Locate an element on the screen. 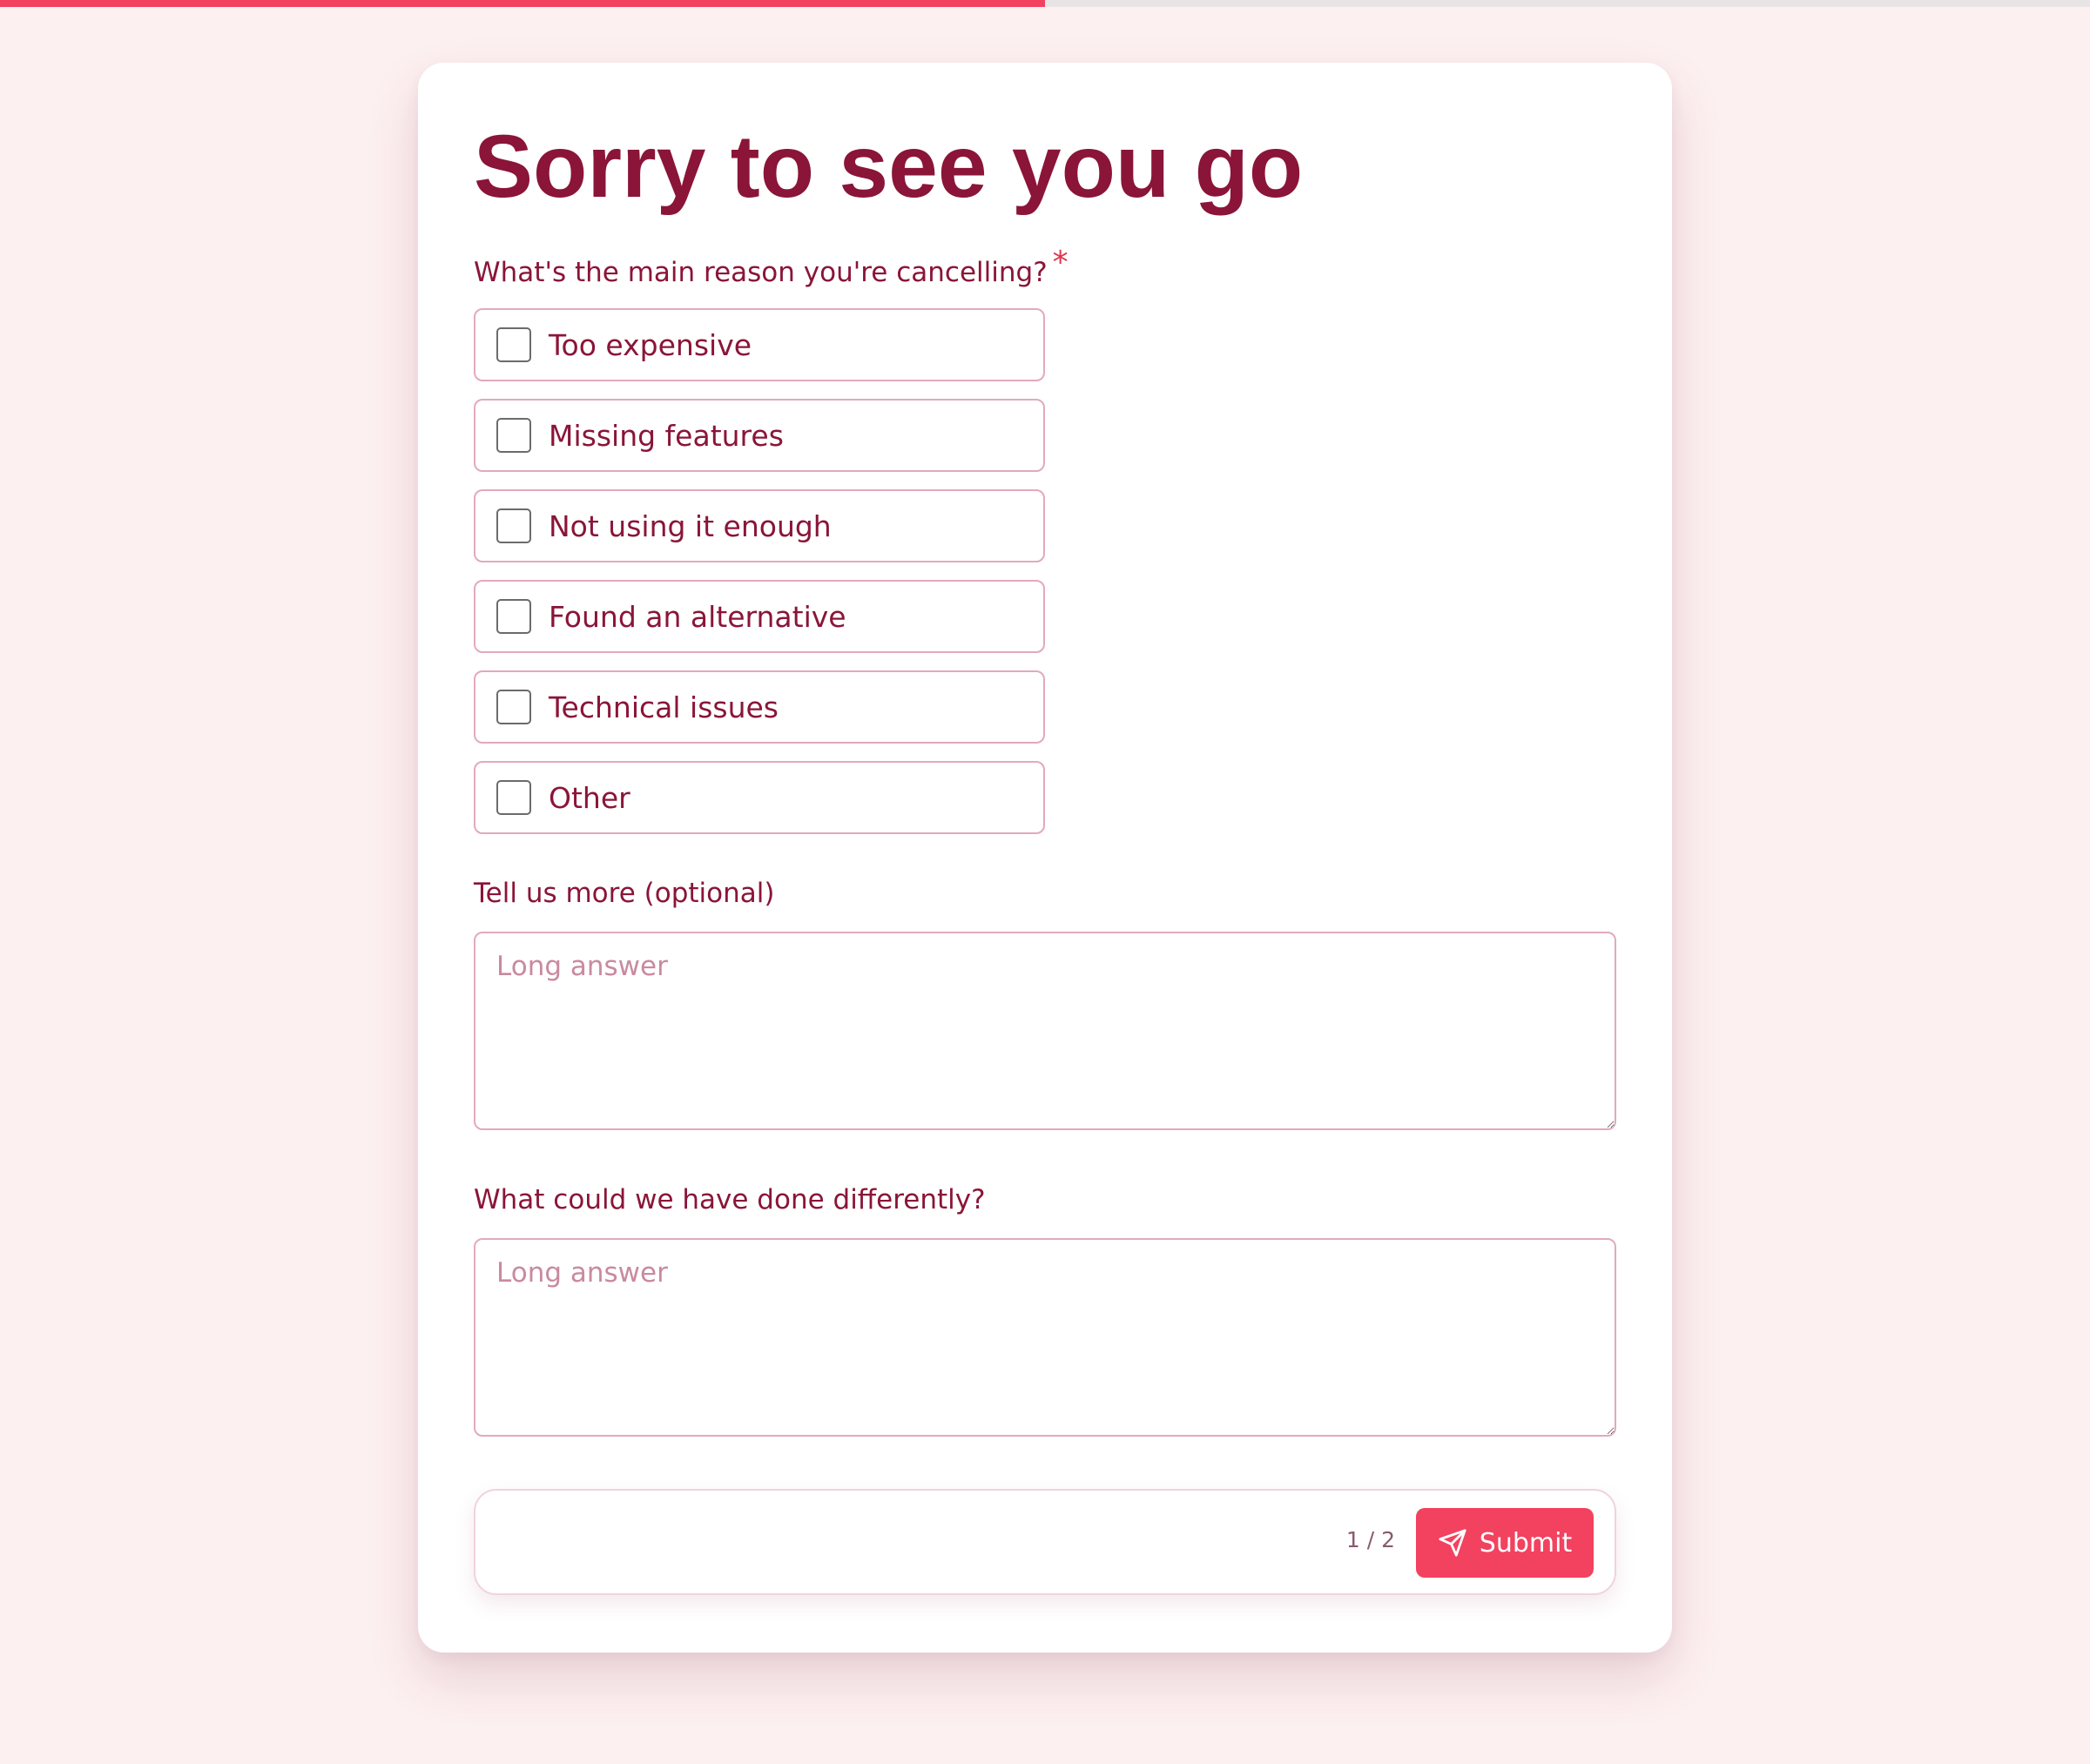 This screenshot has height=1764, width=2090. option-missing-features: Missing features is located at coordinates (759, 436).